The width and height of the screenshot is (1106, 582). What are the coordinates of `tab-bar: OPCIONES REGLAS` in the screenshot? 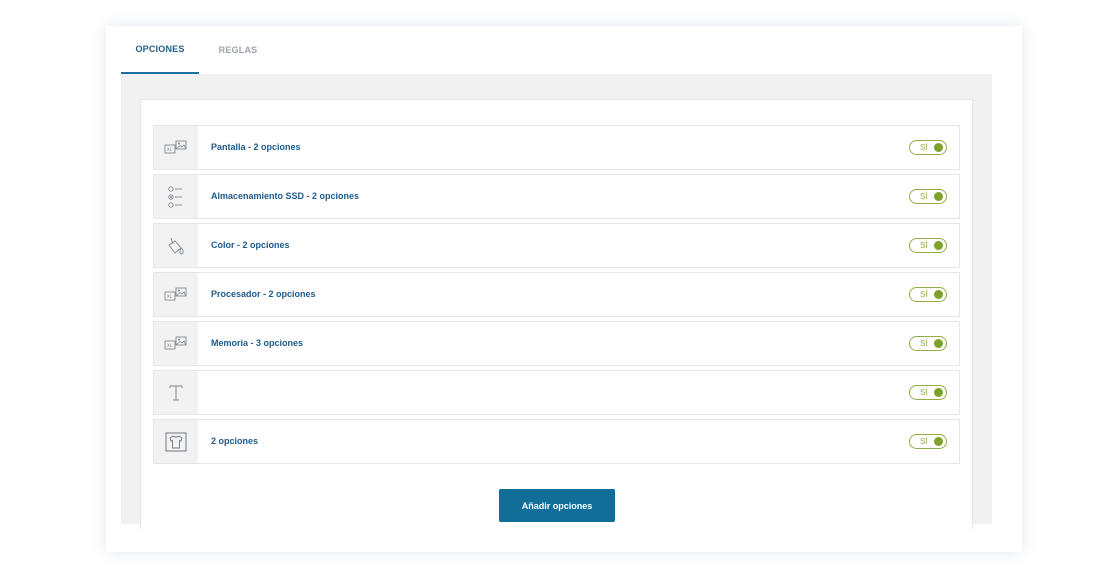 It's located at (199, 50).